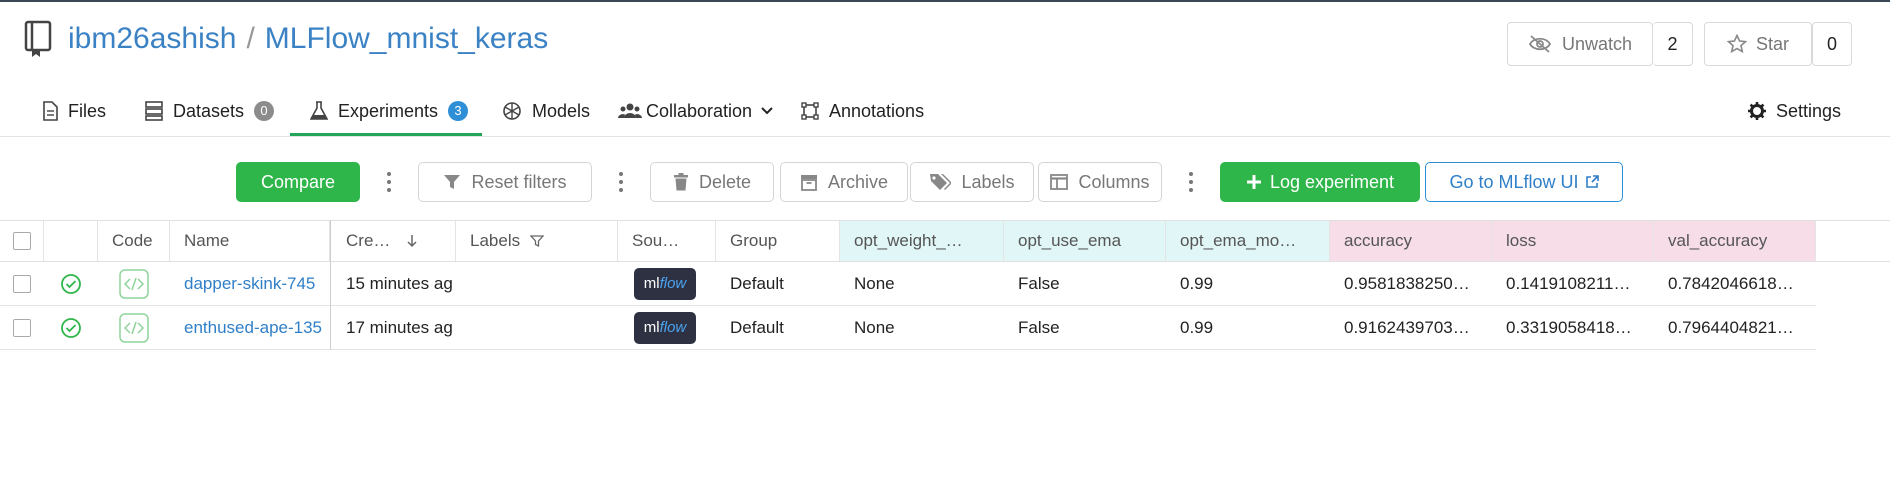  I want to click on tab-datasets: Datasets 0, so click(210, 111).